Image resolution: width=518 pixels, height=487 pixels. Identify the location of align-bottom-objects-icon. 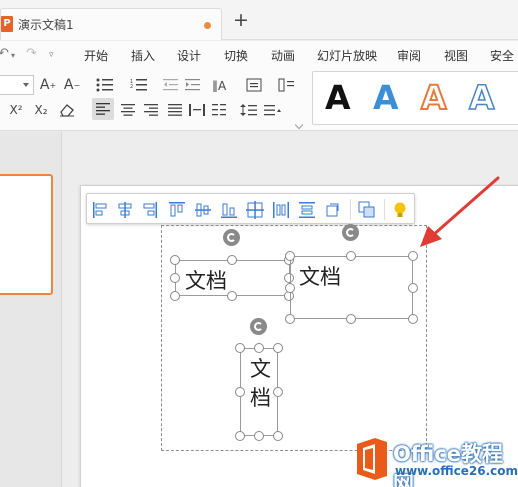
(229, 210).